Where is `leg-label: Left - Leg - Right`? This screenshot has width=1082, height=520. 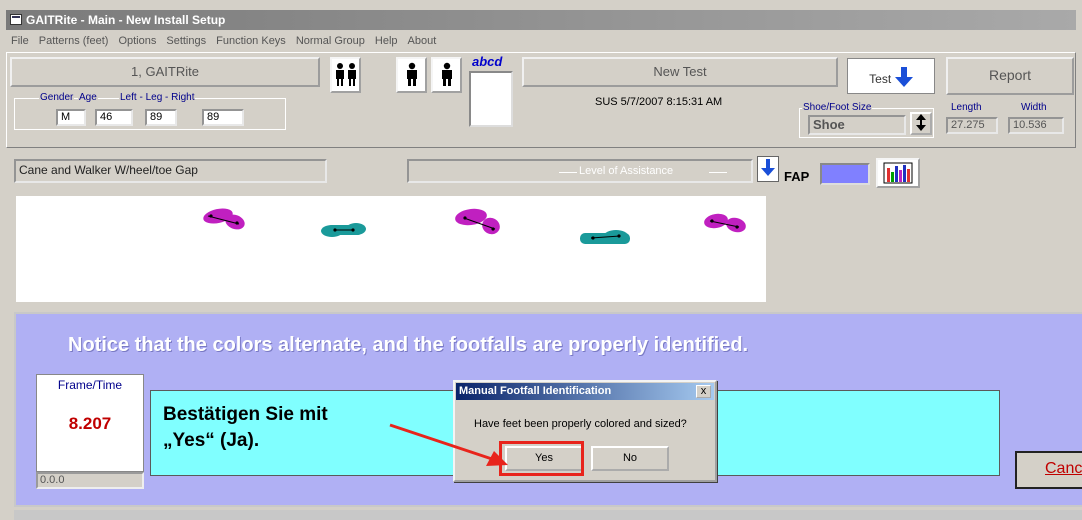
leg-label: Left - Leg - Right is located at coordinates (157, 97).